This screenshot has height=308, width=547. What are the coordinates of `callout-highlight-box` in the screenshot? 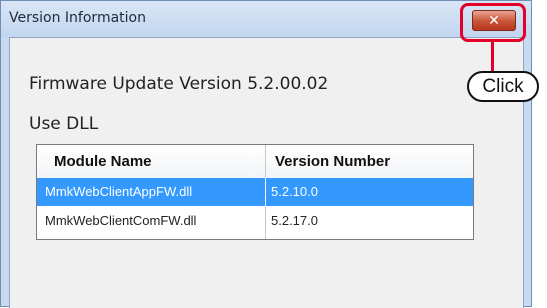 It's located at (493, 22).